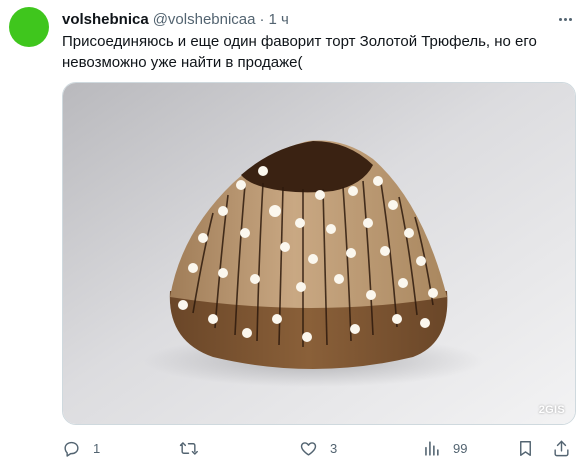  What do you see at coordinates (460, 448) in the screenshot?
I see `views-count: 99` at bounding box center [460, 448].